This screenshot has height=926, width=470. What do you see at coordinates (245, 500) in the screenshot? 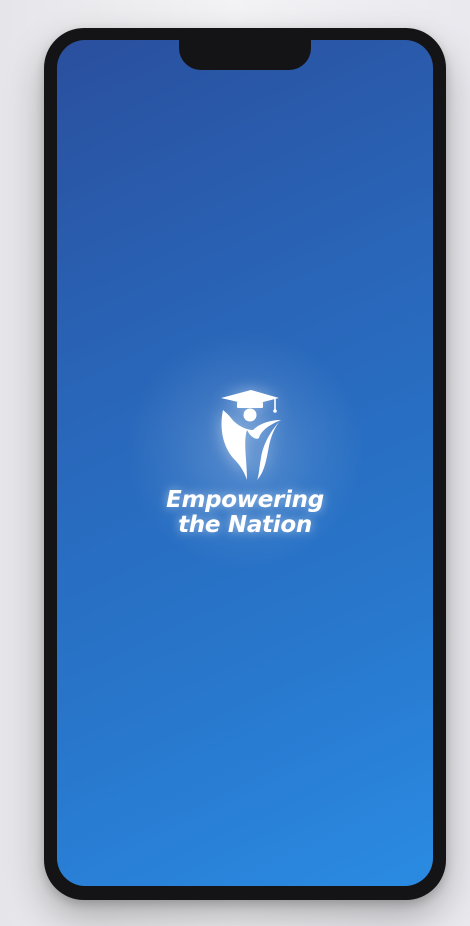
I see `tagline-line-1: Empowering` at bounding box center [245, 500].